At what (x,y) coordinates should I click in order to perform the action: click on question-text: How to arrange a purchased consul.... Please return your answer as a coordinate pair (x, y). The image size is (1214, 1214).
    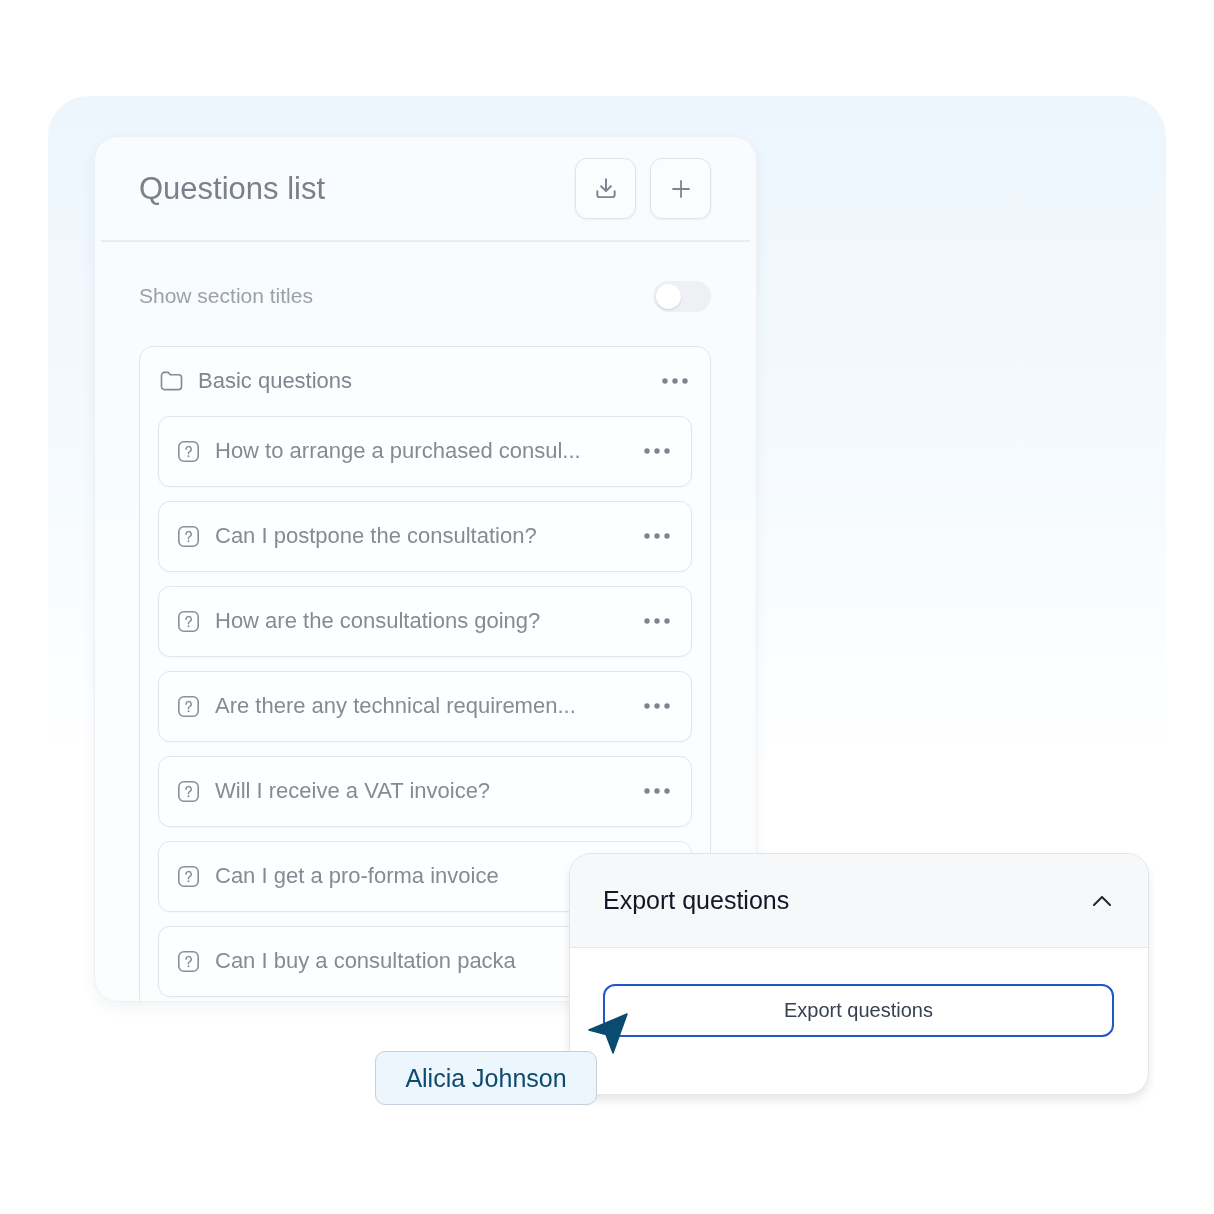
    Looking at the image, I should click on (398, 451).